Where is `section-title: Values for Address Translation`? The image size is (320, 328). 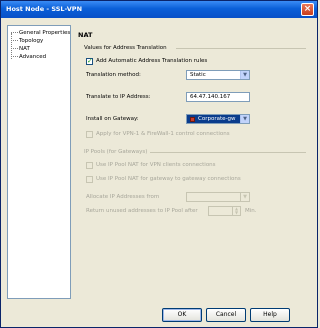 section-title: Values for Address Translation is located at coordinates (125, 48).